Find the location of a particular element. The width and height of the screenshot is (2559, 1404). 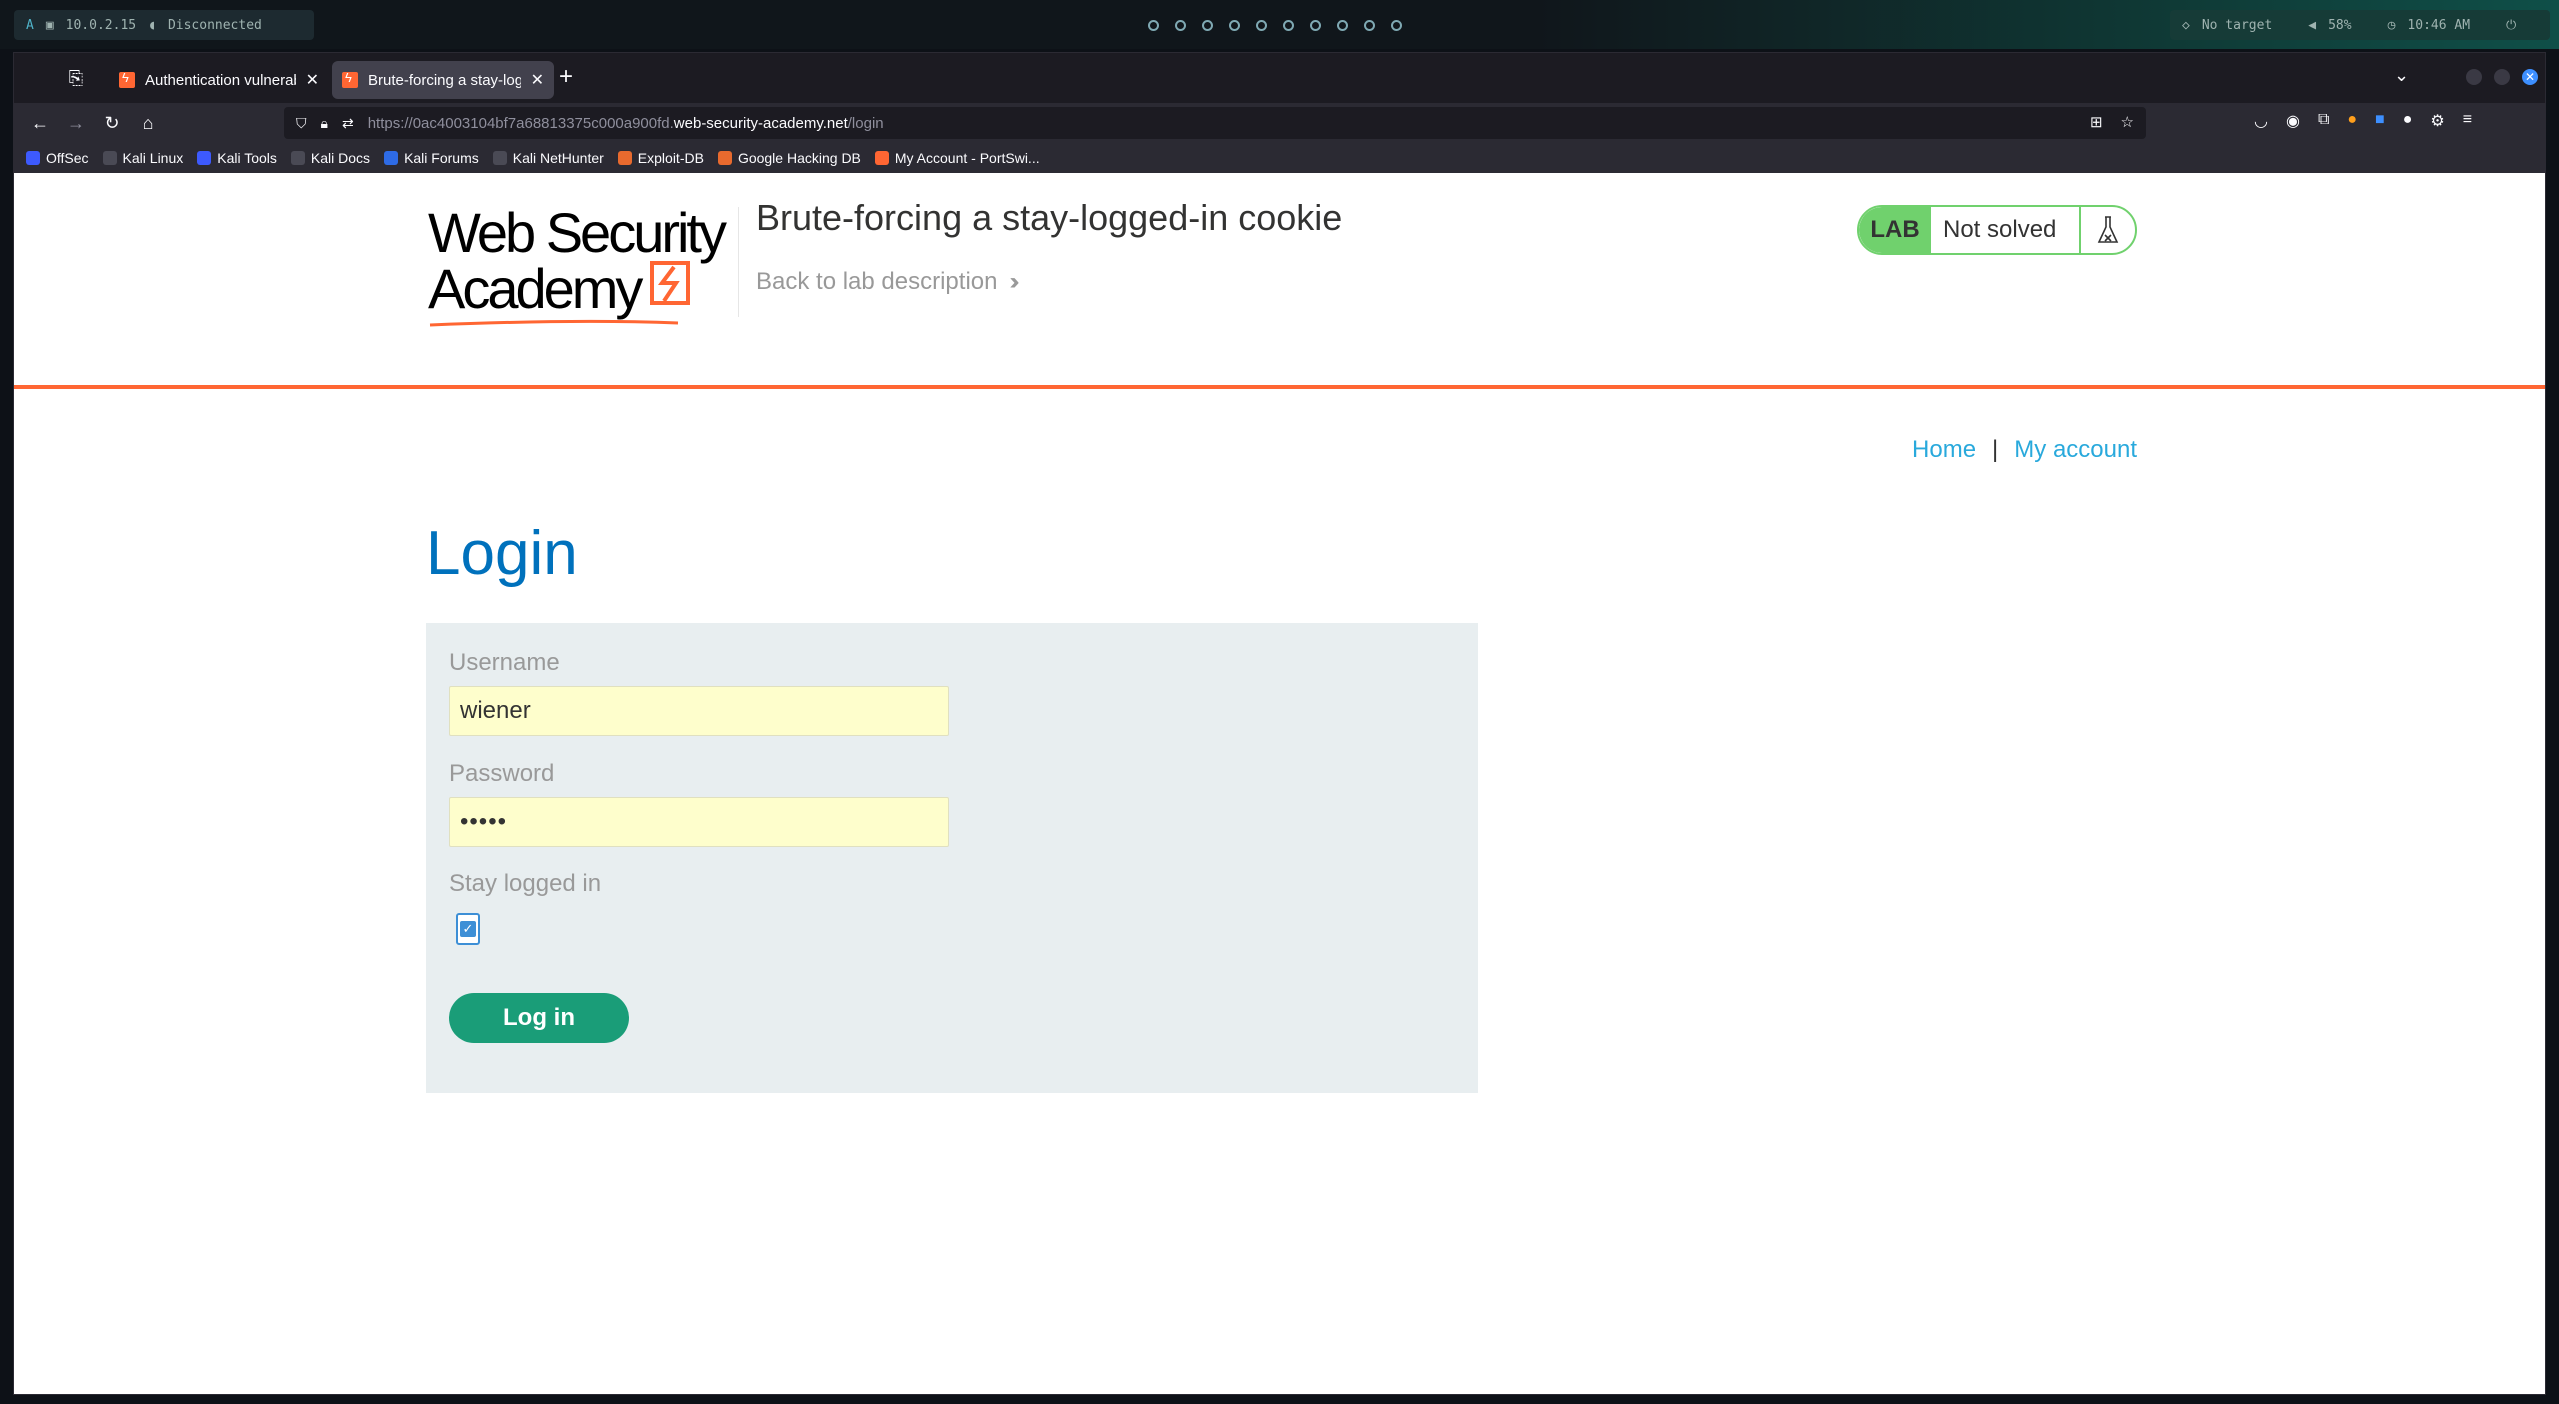

minimize-icon is located at coordinates (2474, 77).